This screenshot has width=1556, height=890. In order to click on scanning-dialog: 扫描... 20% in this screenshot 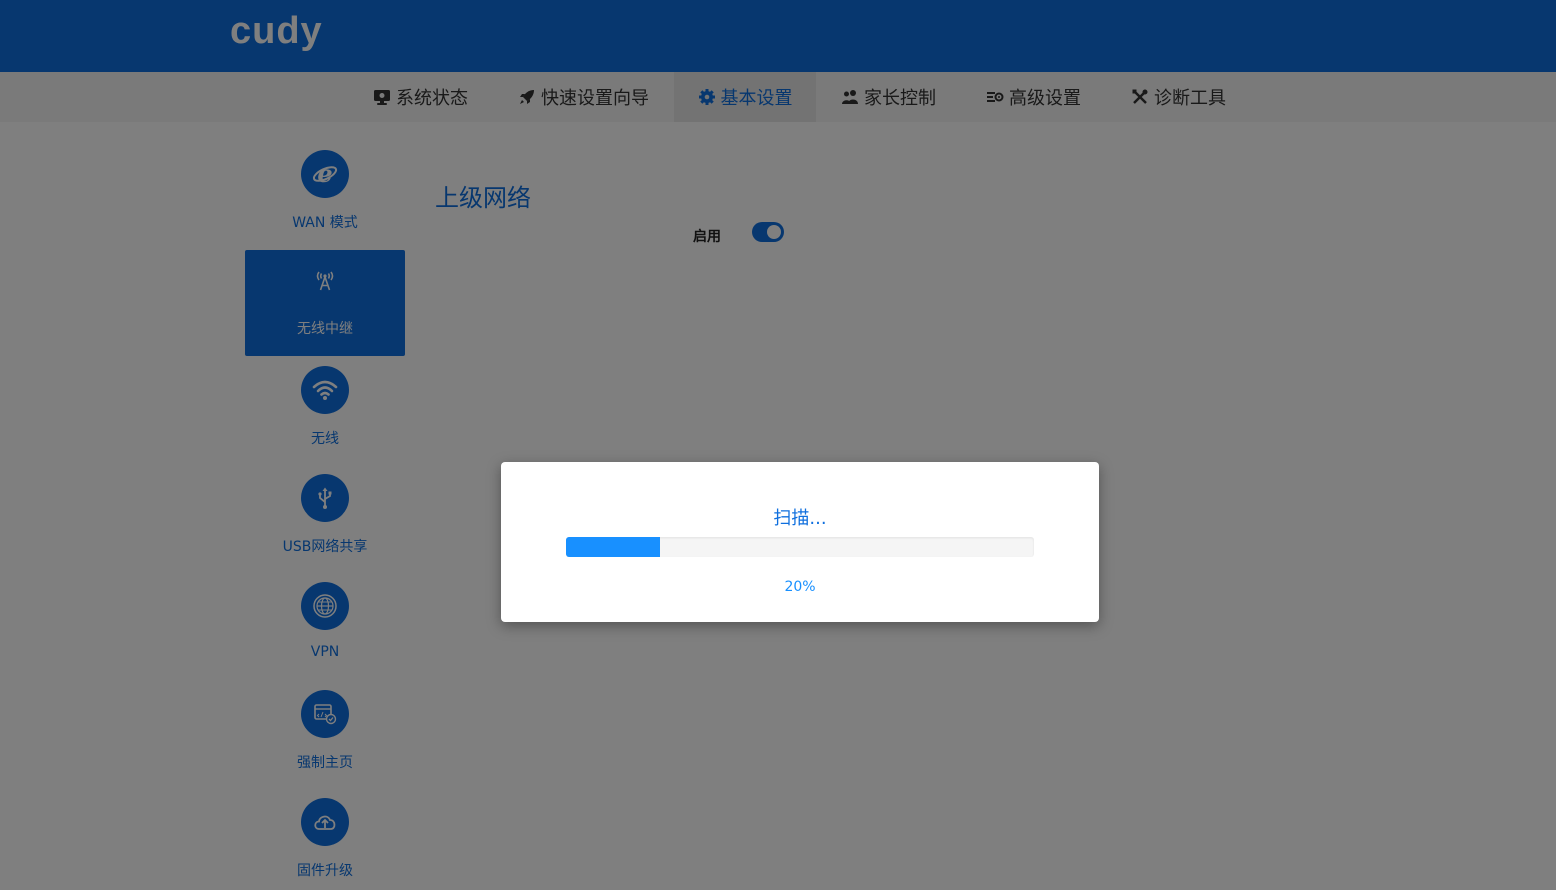, I will do `click(800, 542)`.